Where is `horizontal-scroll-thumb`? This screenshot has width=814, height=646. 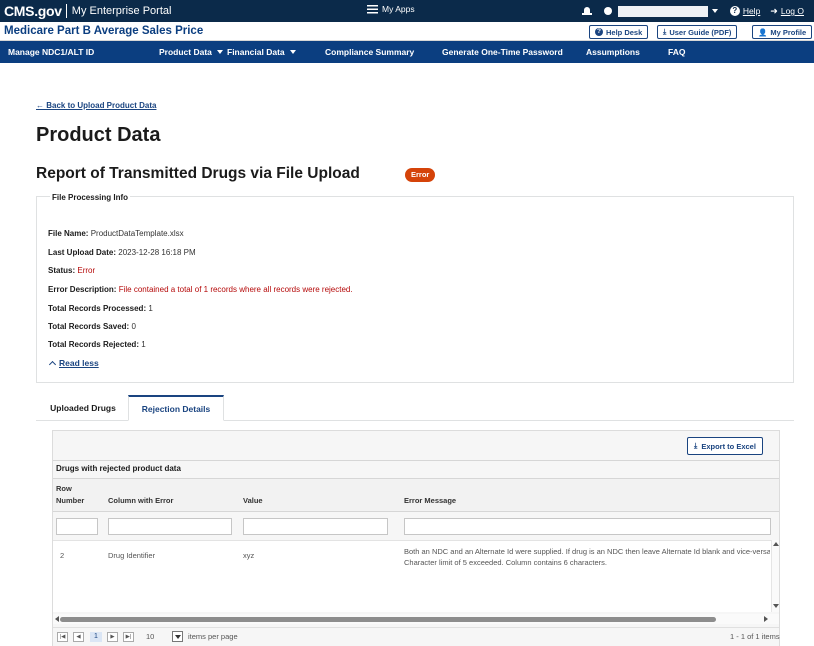 horizontal-scroll-thumb is located at coordinates (388, 619).